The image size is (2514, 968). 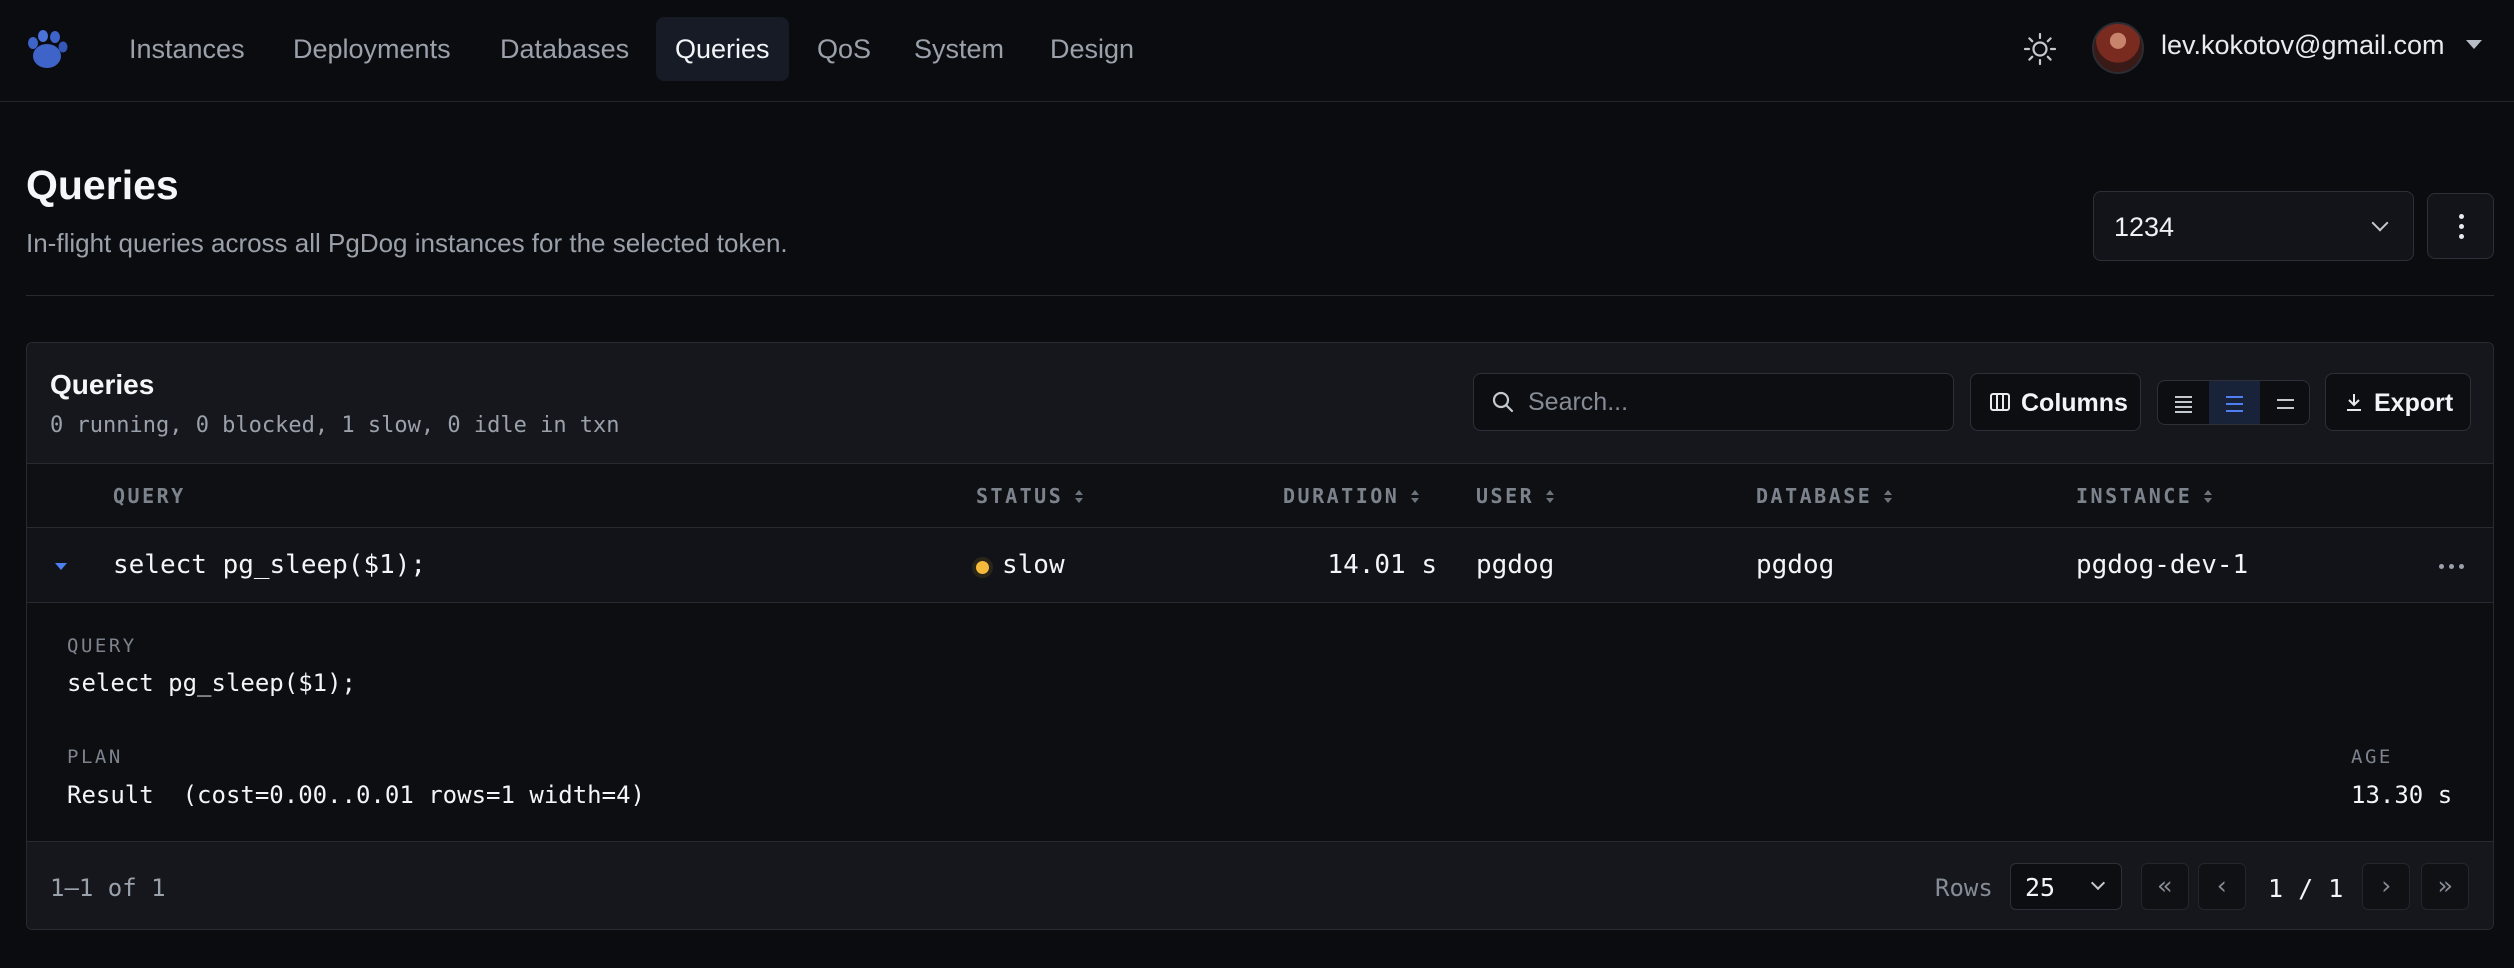 I want to click on export-button: Export, so click(x=2398, y=402).